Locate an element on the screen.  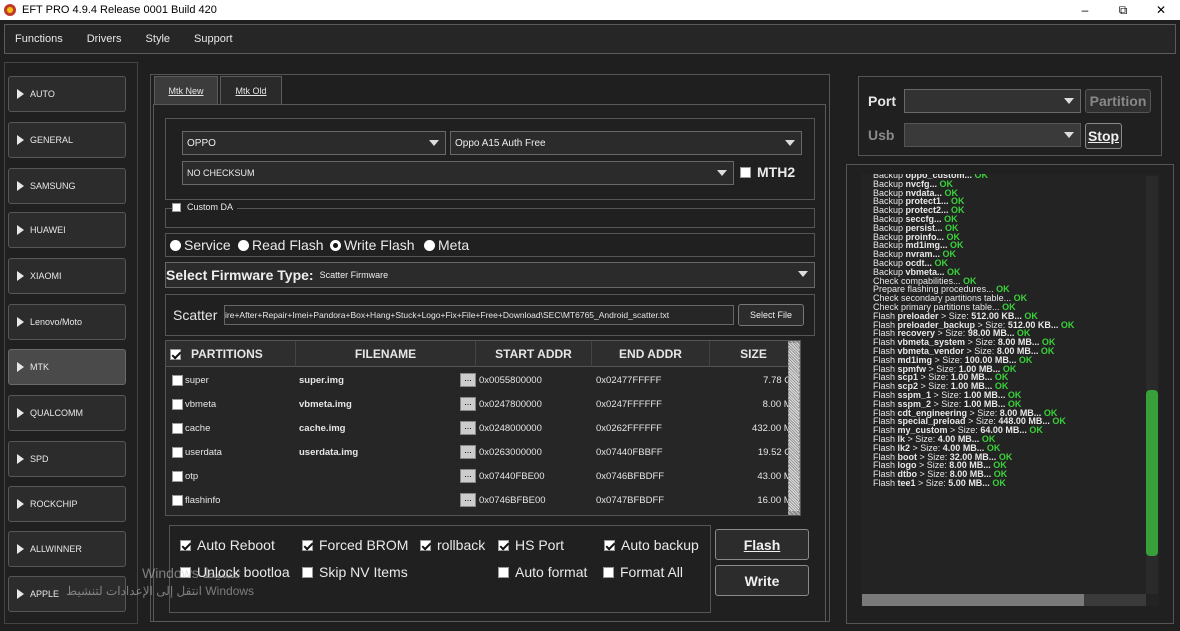
end-addr-cell: 0x0262FFFFFF is located at coordinates (629, 428).